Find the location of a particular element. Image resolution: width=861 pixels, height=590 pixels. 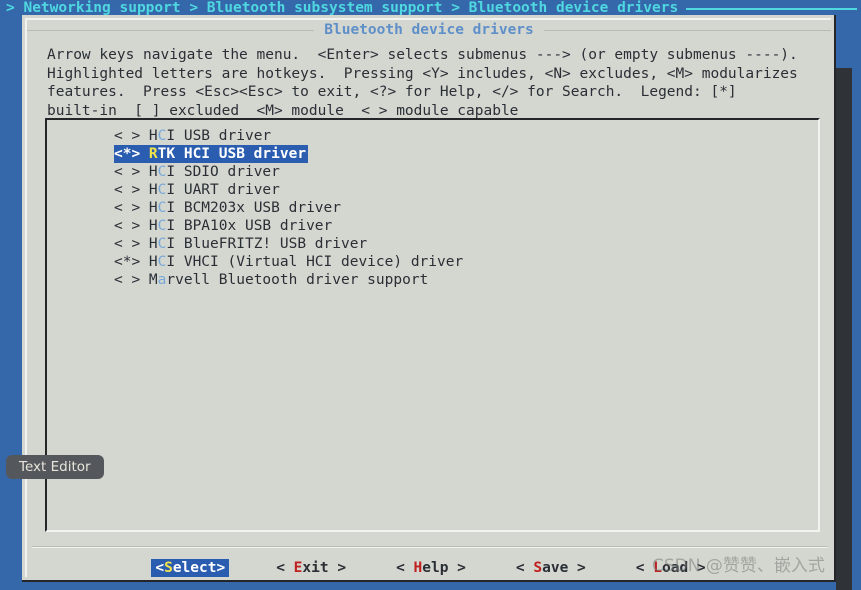

menu-item: < > HCI BlueFRITZ! USB driver is located at coordinates (432, 244).